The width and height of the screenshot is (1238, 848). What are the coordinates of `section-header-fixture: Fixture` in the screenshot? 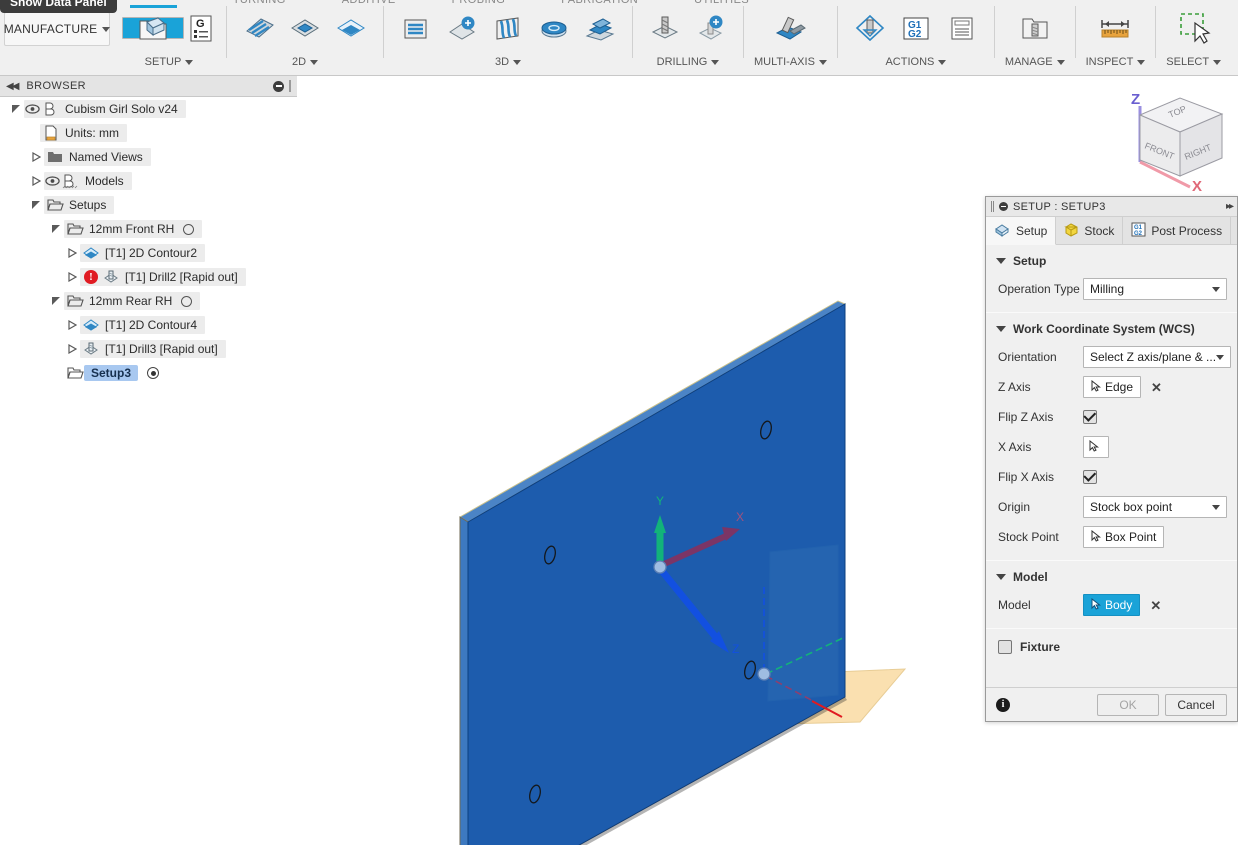 It's located at (1111, 647).